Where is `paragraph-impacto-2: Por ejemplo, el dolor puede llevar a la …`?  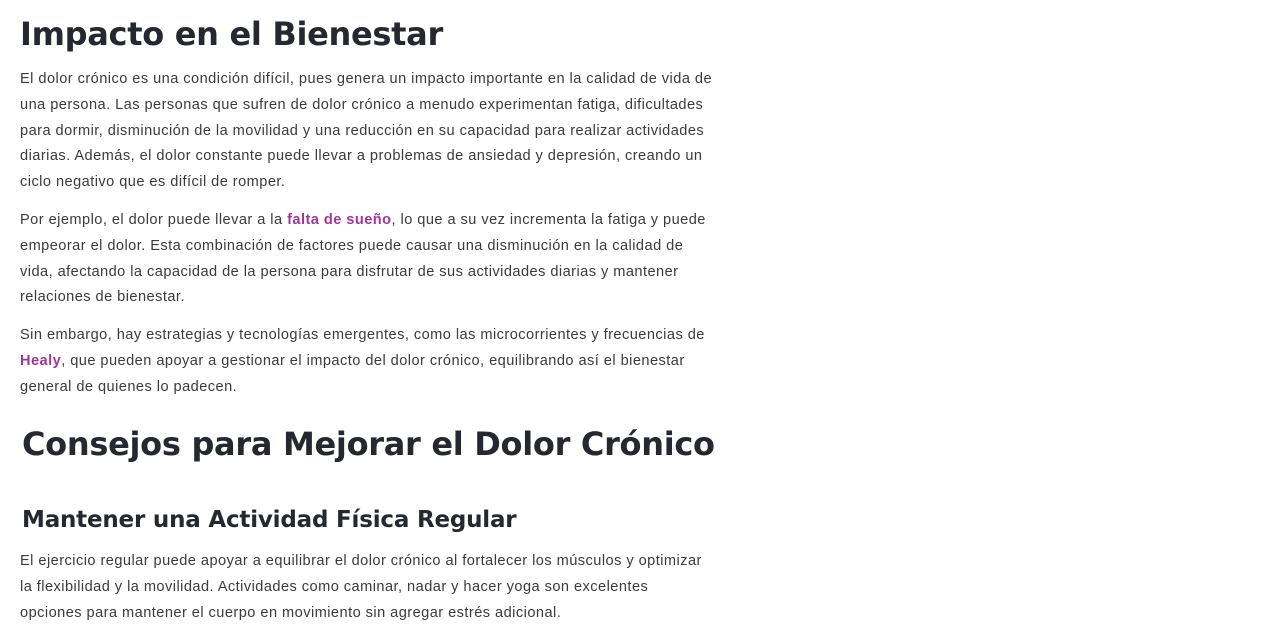
paragraph-impacto-2: Por ejemplo, el dolor puede llevar a la … is located at coordinates (405, 259).